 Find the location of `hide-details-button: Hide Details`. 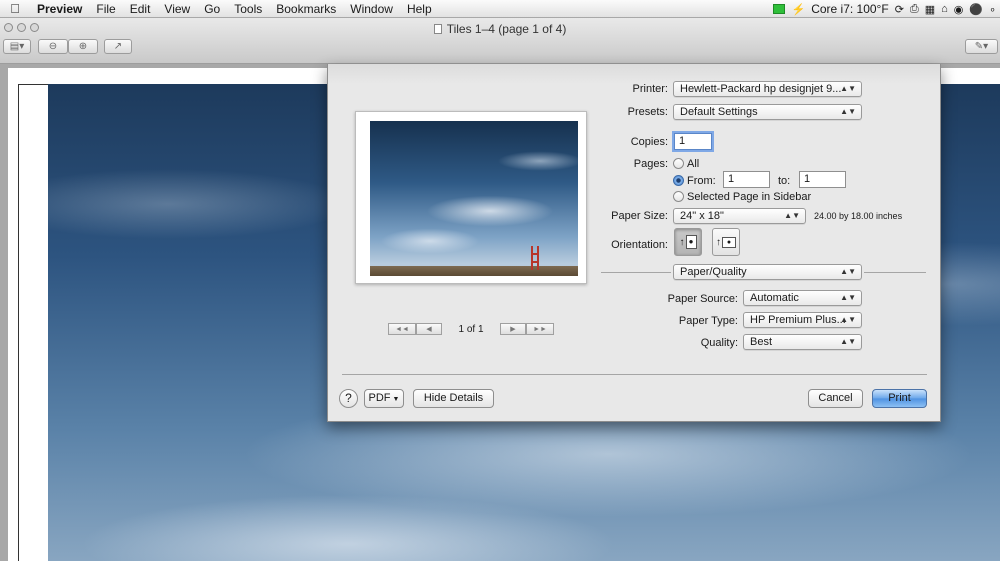

hide-details-button: Hide Details is located at coordinates (453, 398).